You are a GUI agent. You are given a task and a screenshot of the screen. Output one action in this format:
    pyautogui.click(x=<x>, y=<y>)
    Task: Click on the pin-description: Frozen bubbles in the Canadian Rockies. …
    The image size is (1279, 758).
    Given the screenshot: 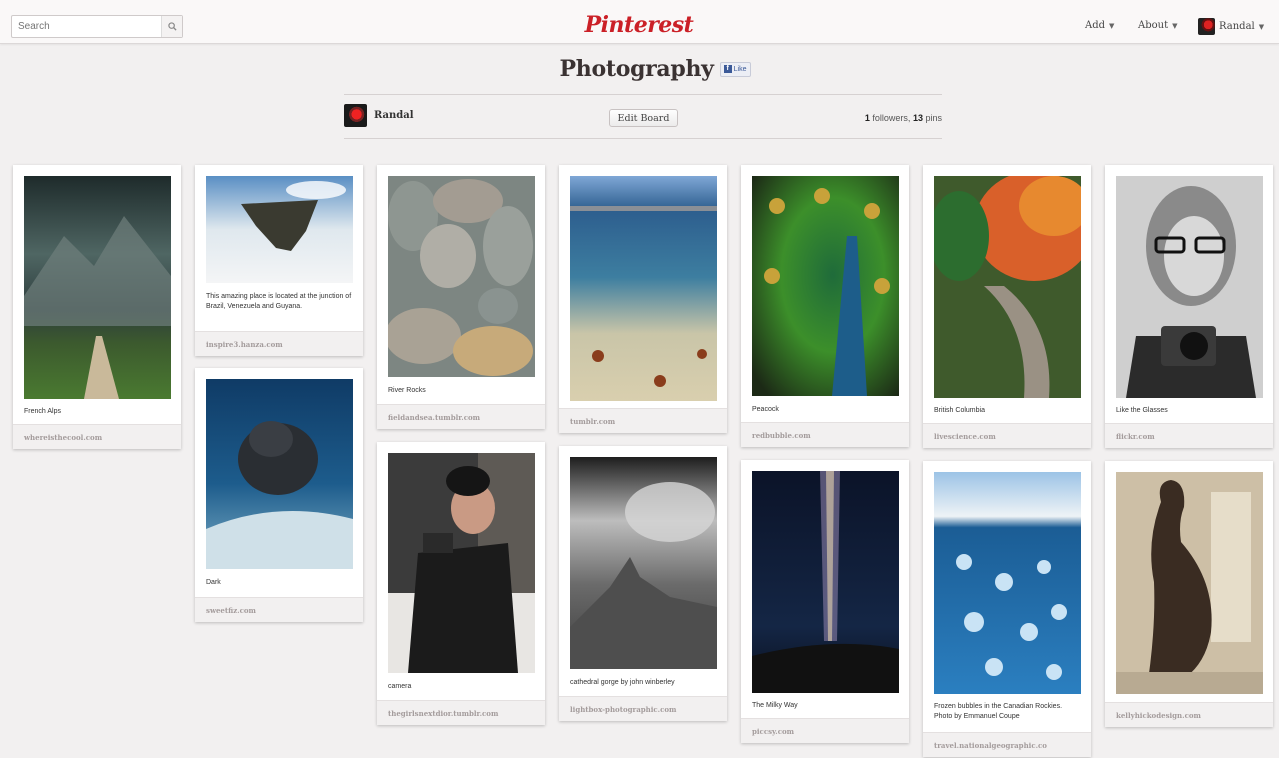 What is the action you would take?
    pyautogui.click(x=998, y=711)
    